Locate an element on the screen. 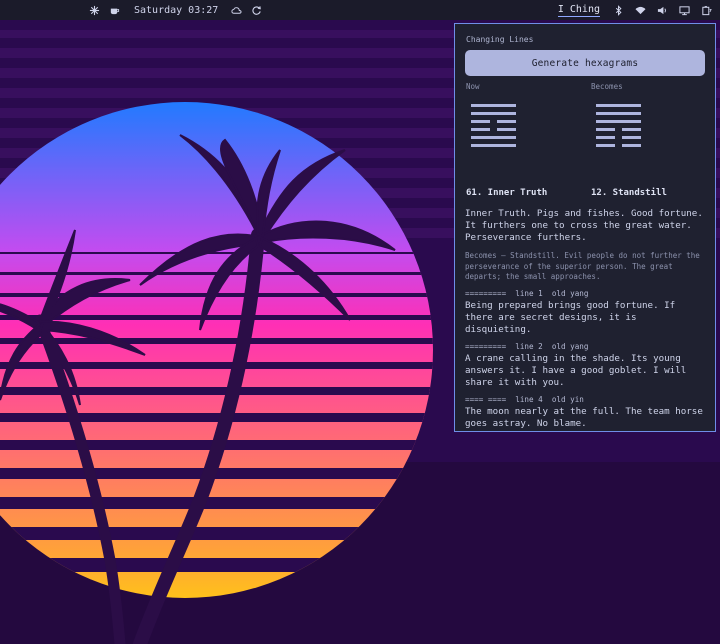  workspace-icon is located at coordinates (94, 10).